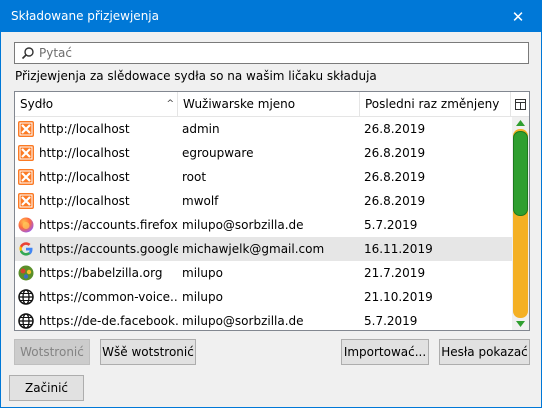 The height and width of the screenshot is (408, 542). What do you see at coordinates (520, 173) in the screenshot?
I see `scroll-thumb` at bounding box center [520, 173].